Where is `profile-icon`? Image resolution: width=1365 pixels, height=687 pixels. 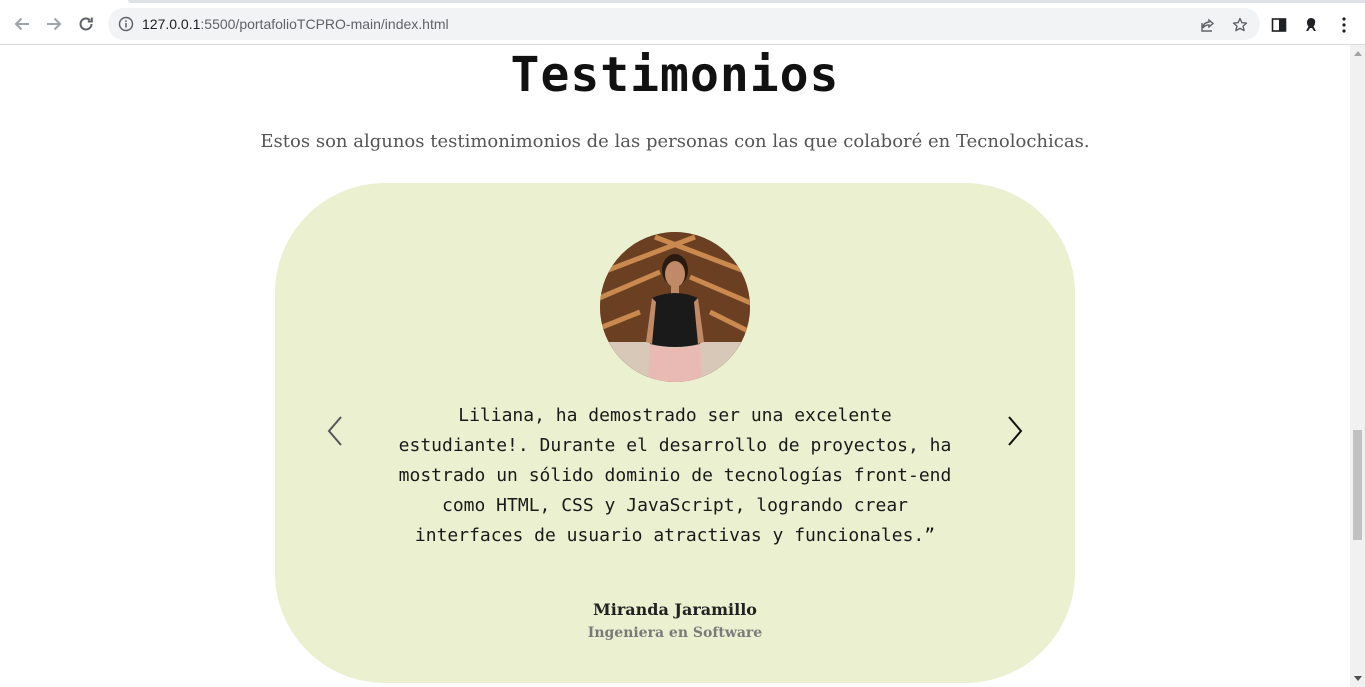 profile-icon is located at coordinates (1311, 25).